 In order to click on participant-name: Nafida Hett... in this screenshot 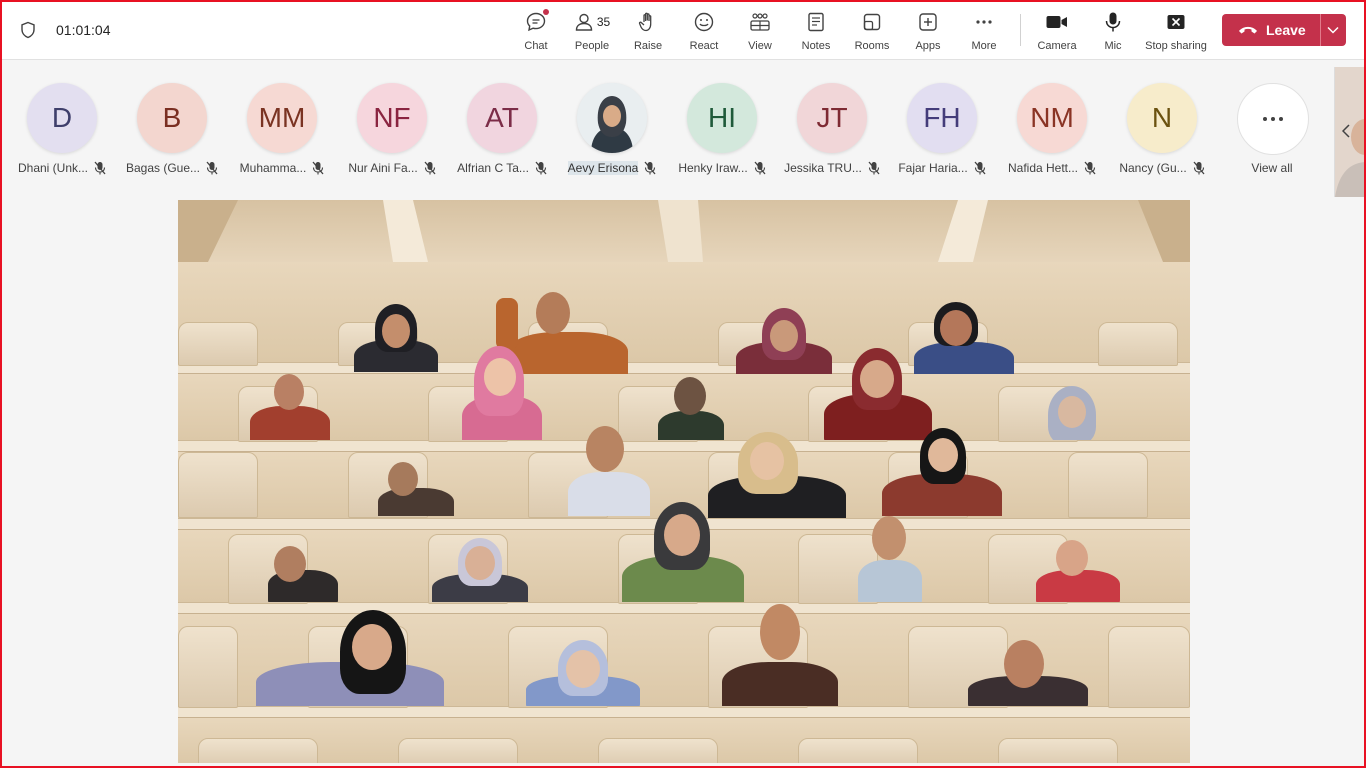, I will do `click(1043, 168)`.